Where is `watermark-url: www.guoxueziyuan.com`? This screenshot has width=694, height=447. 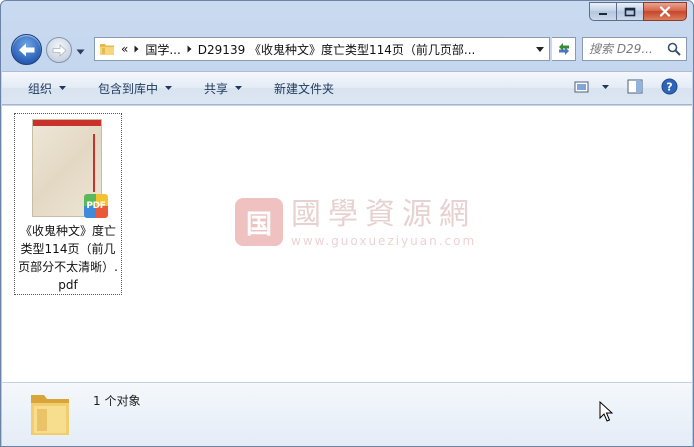
watermark-url: www.guoxueziyuan.com is located at coordinates (384, 241).